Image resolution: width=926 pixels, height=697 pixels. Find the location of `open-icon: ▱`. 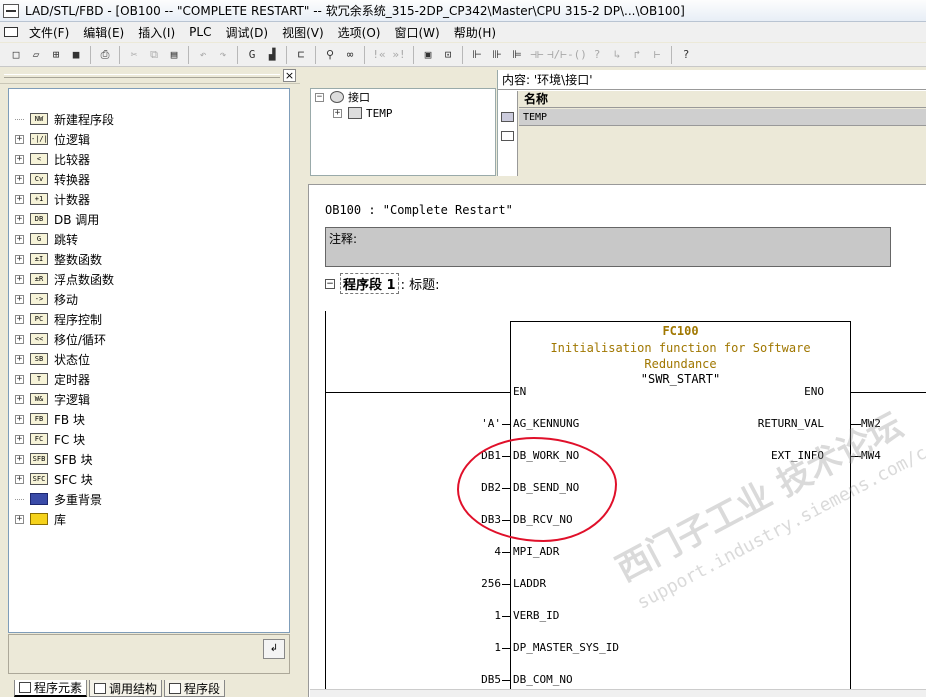

open-icon: ▱ is located at coordinates (36, 55).